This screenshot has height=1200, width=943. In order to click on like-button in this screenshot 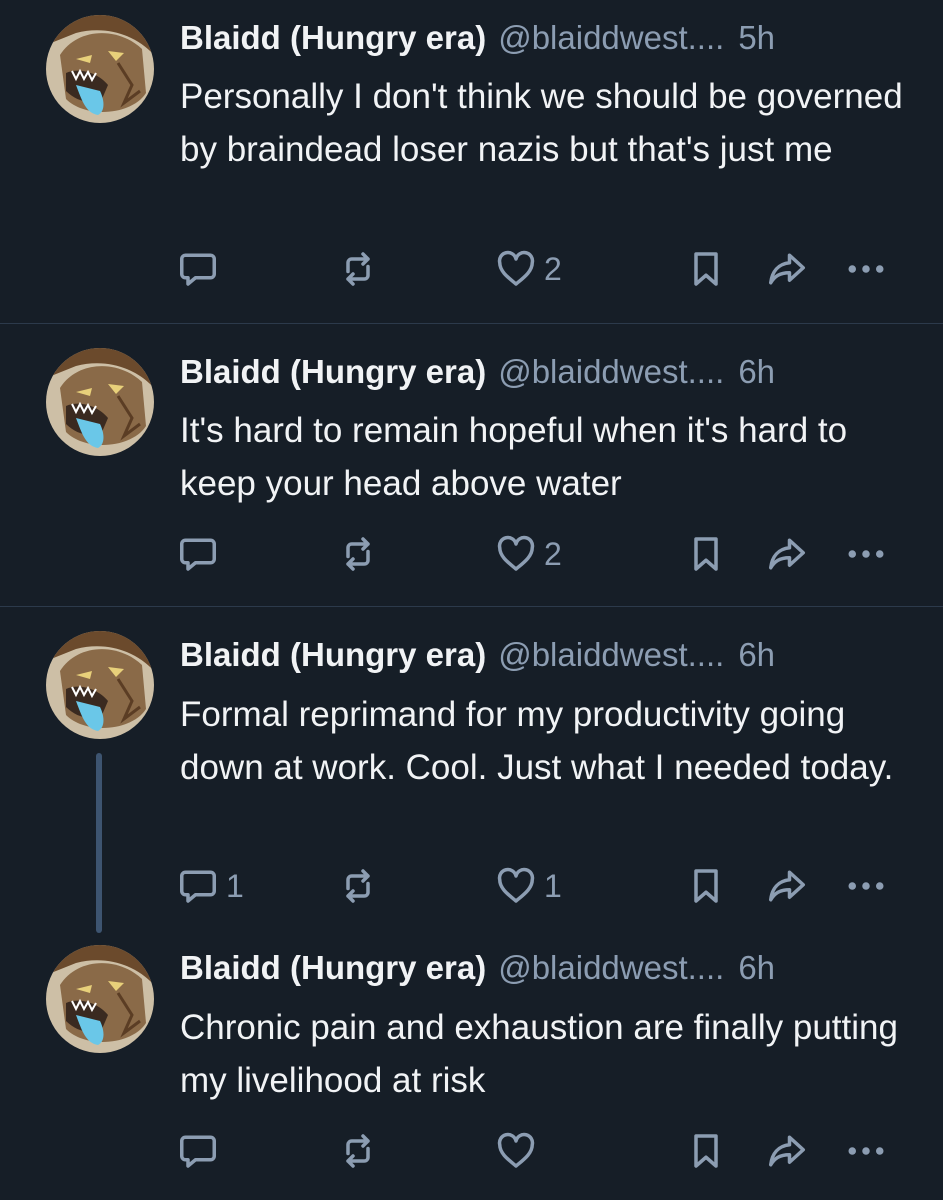, I will do `click(520, 1151)`.